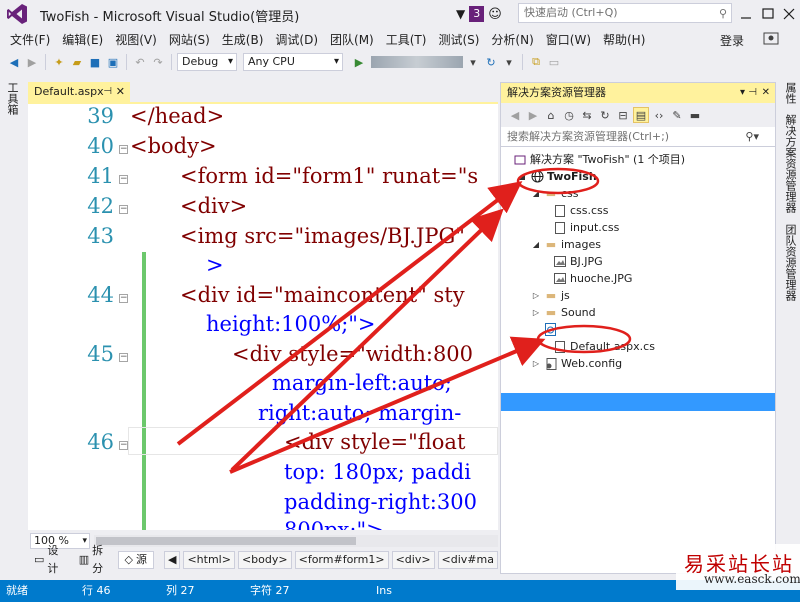 The width and height of the screenshot is (800, 602). What do you see at coordinates (587, 115) in the screenshot?
I see `sync-icon: ⇆` at bounding box center [587, 115].